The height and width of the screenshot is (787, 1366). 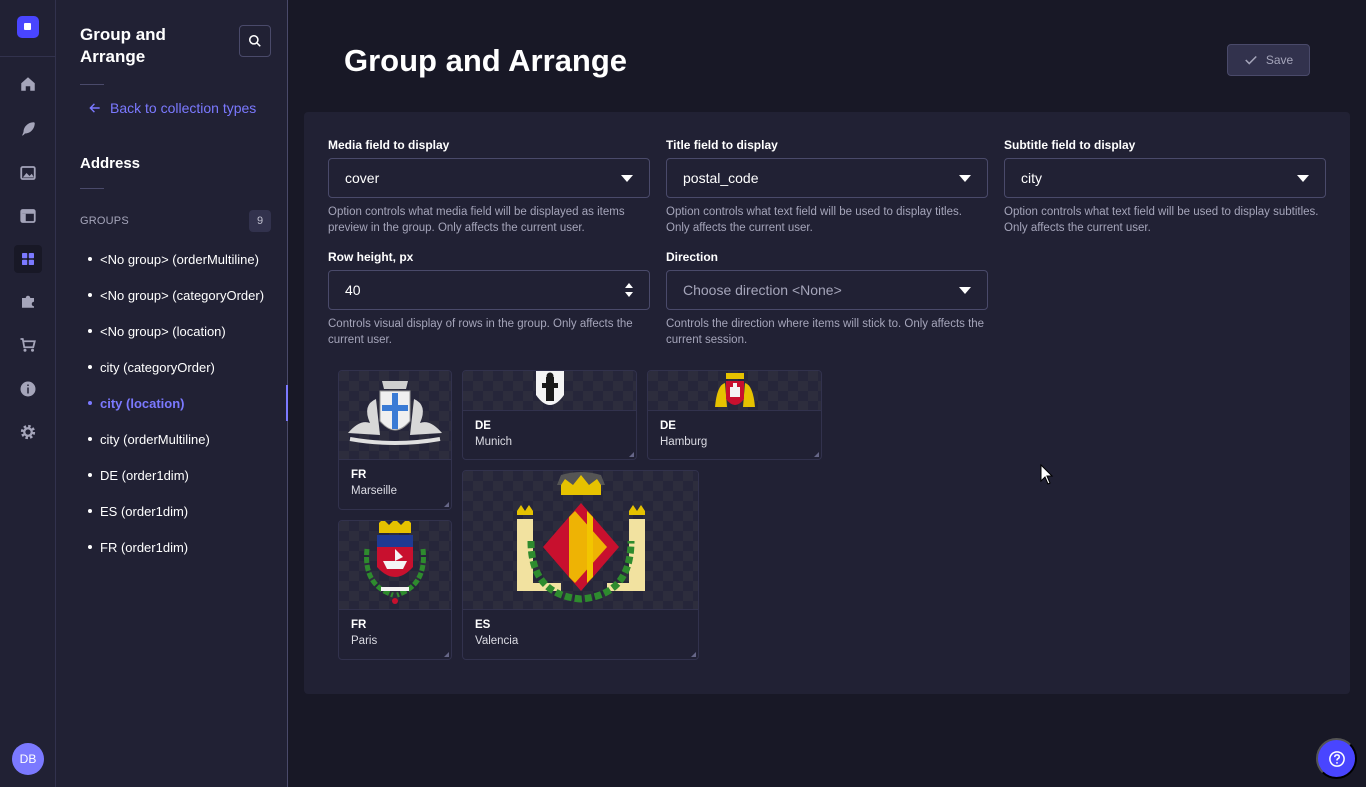 What do you see at coordinates (497, 641) in the screenshot?
I see `card-subtitle: Valencia` at bounding box center [497, 641].